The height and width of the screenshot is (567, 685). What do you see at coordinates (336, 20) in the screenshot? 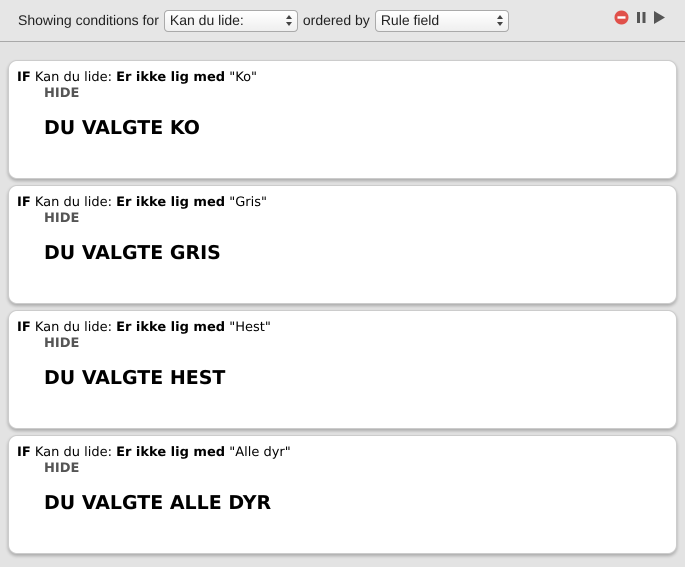
I see `toolbar-label: ordered by` at bounding box center [336, 20].